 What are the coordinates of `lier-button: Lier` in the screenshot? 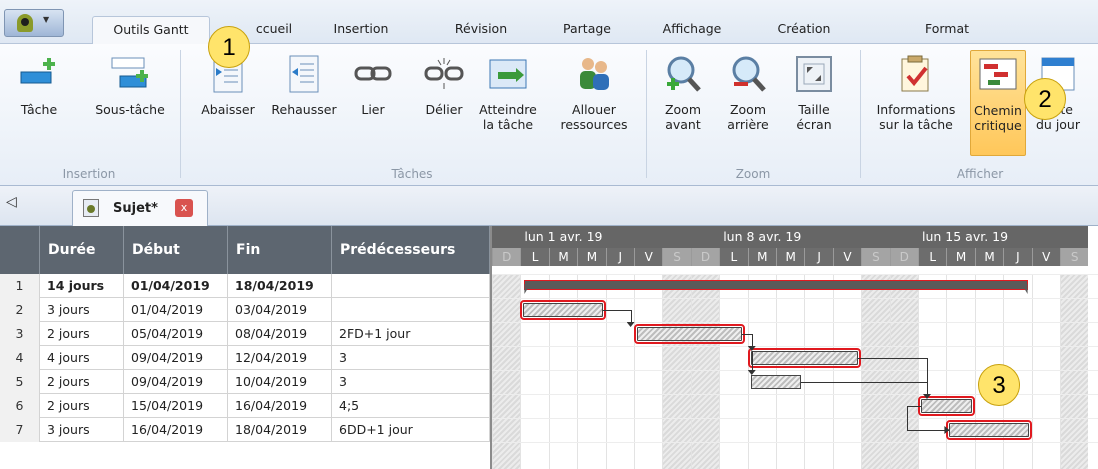 It's located at (373, 85).